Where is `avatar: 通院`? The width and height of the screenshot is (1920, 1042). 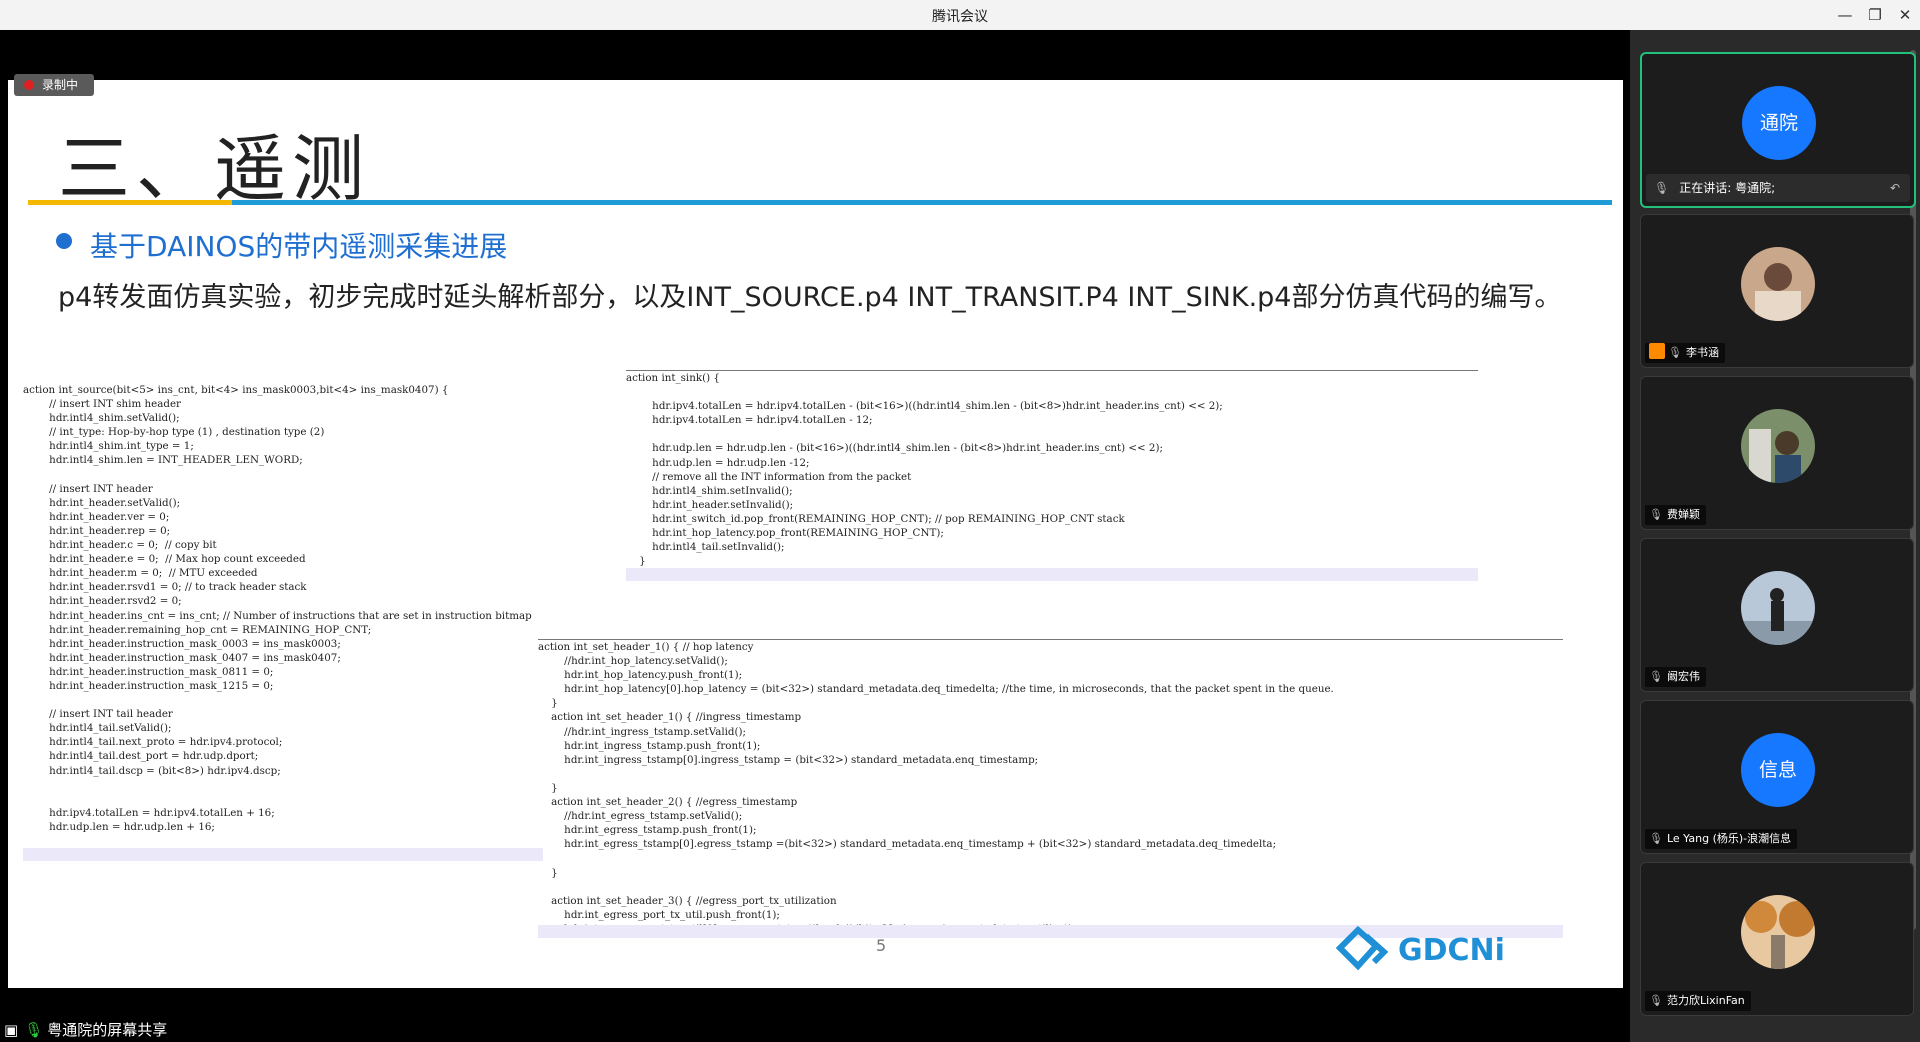
avatar: 通院 is located at coordinates (1779, 123).